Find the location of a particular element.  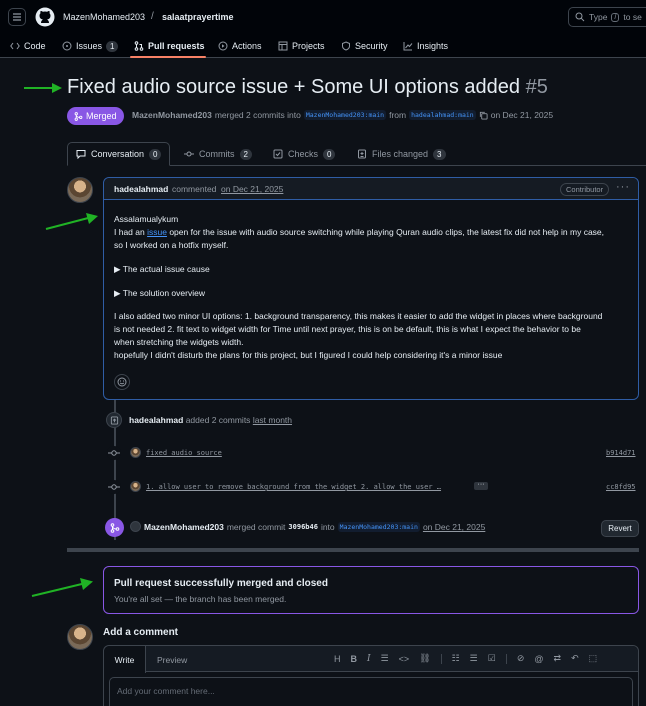

pr-author-link: MazenMohamed203 is located at coordinates (172, 115).